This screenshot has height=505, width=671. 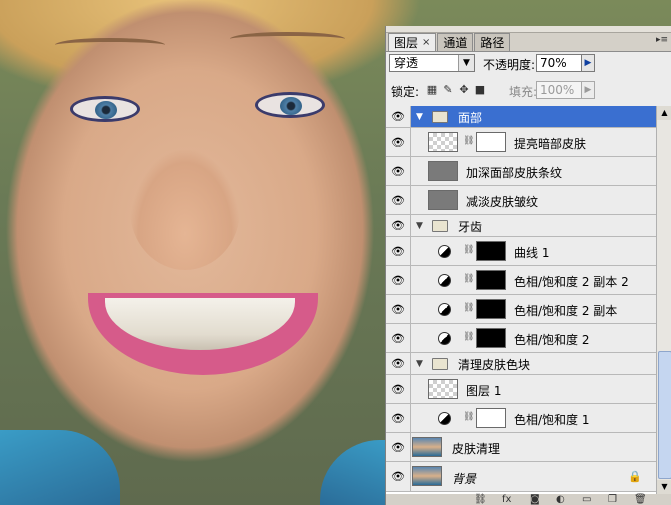 What do you see at coordinates (509, 65) in the screenshot?
I see `opacity-label: 不透明度:` at bounding box center [509, 65].